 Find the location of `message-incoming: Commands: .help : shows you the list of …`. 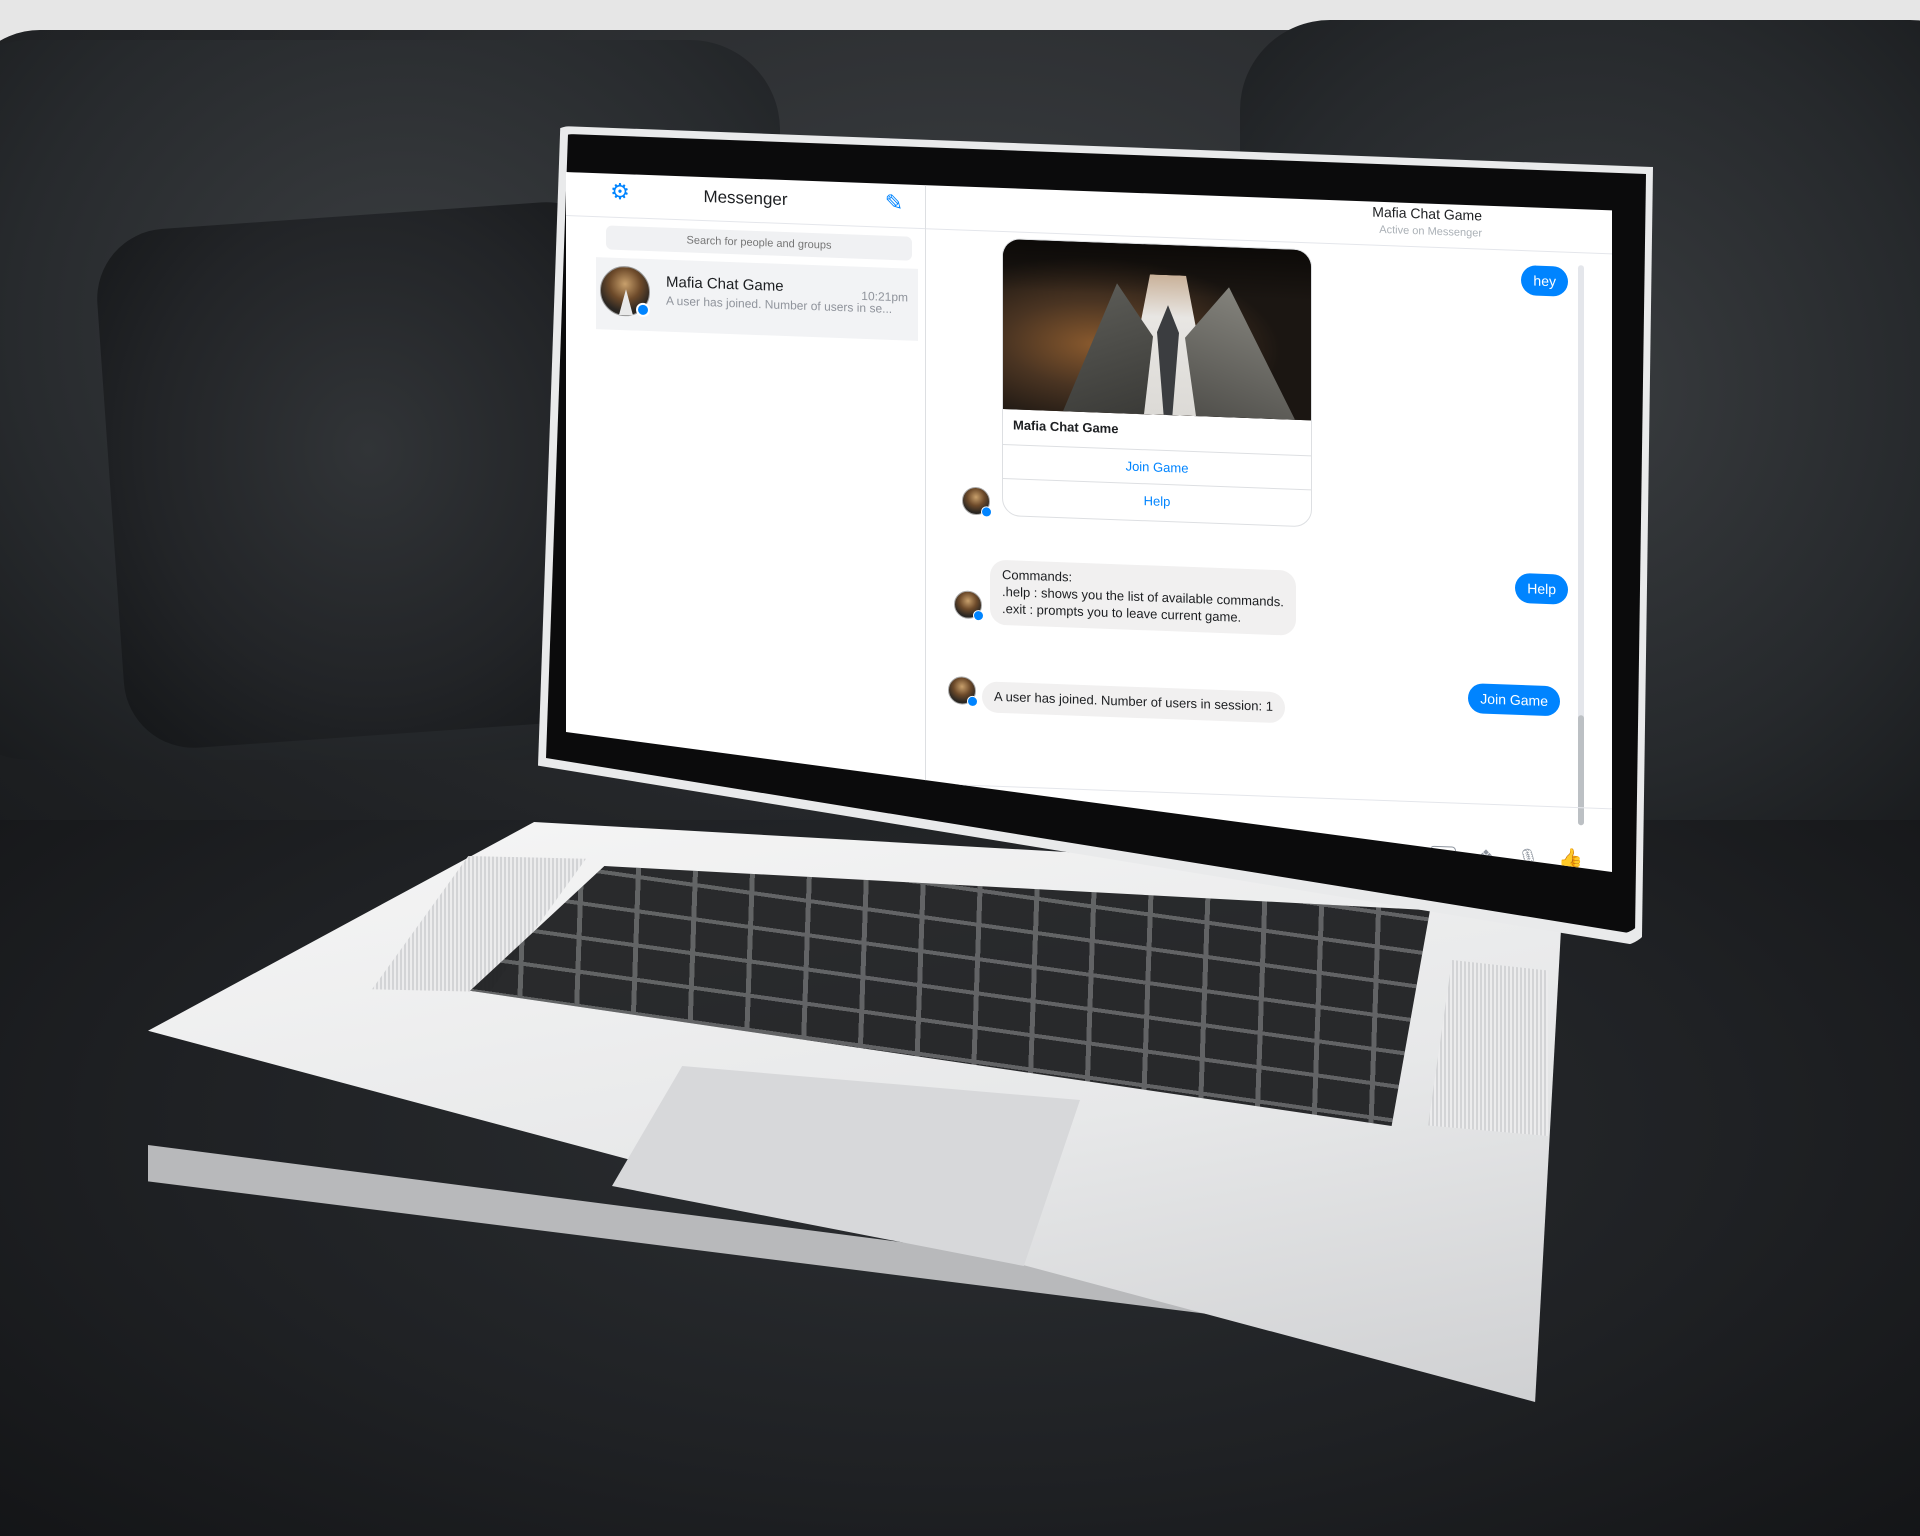

message-incoming: Commands: .help : shows you the list of … is located at coordinates (1143, 597).